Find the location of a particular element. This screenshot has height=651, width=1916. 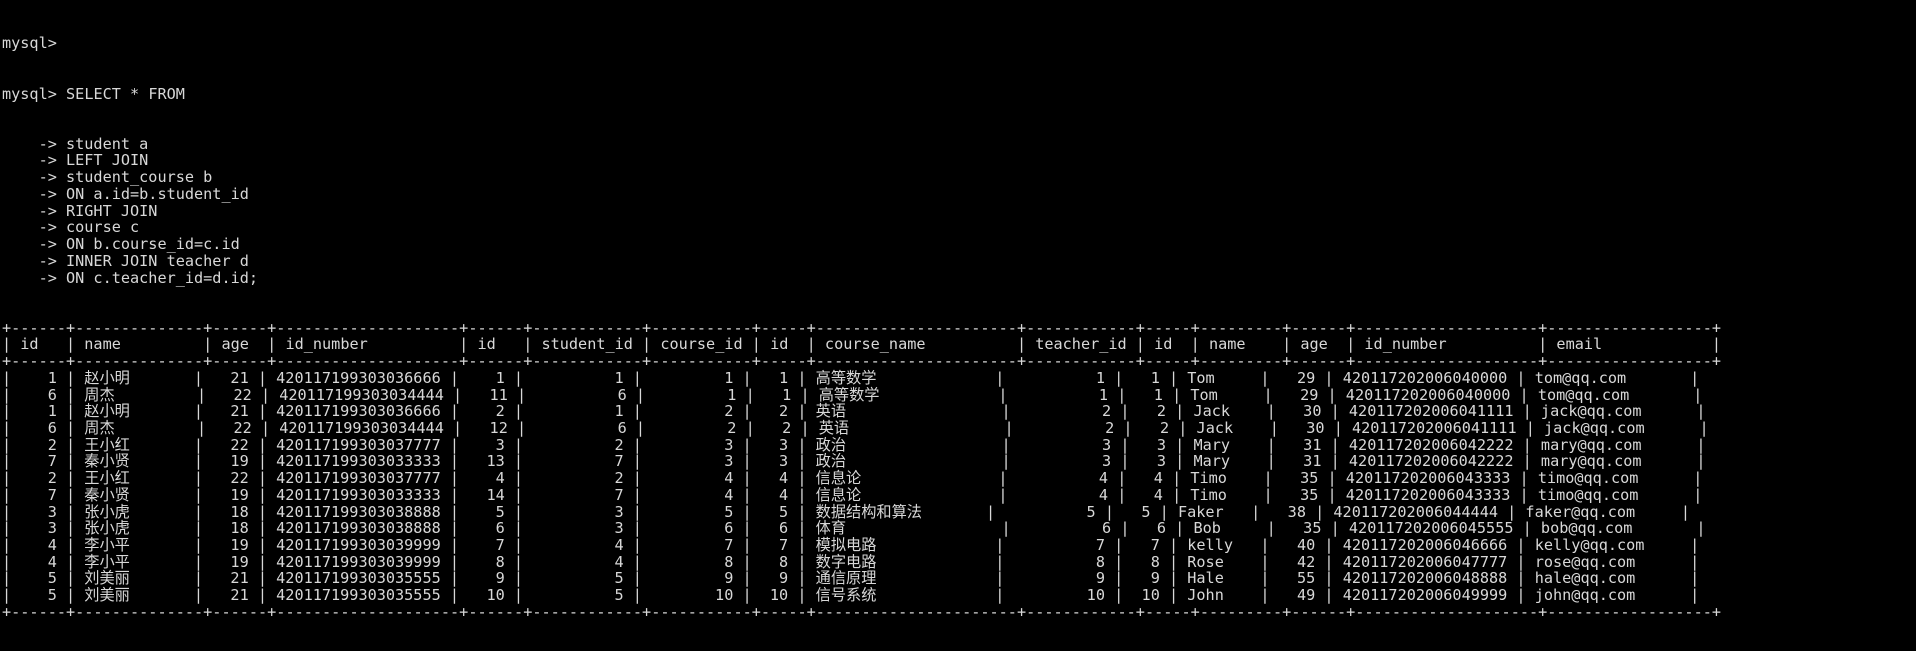

query-continuation-line: -> course c is located at coordinates (71, 227).